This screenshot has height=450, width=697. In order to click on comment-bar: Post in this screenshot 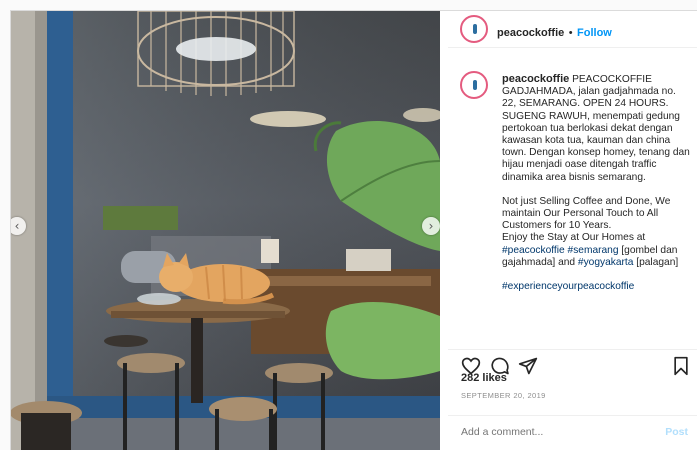, I will do `click(572, 432)`.